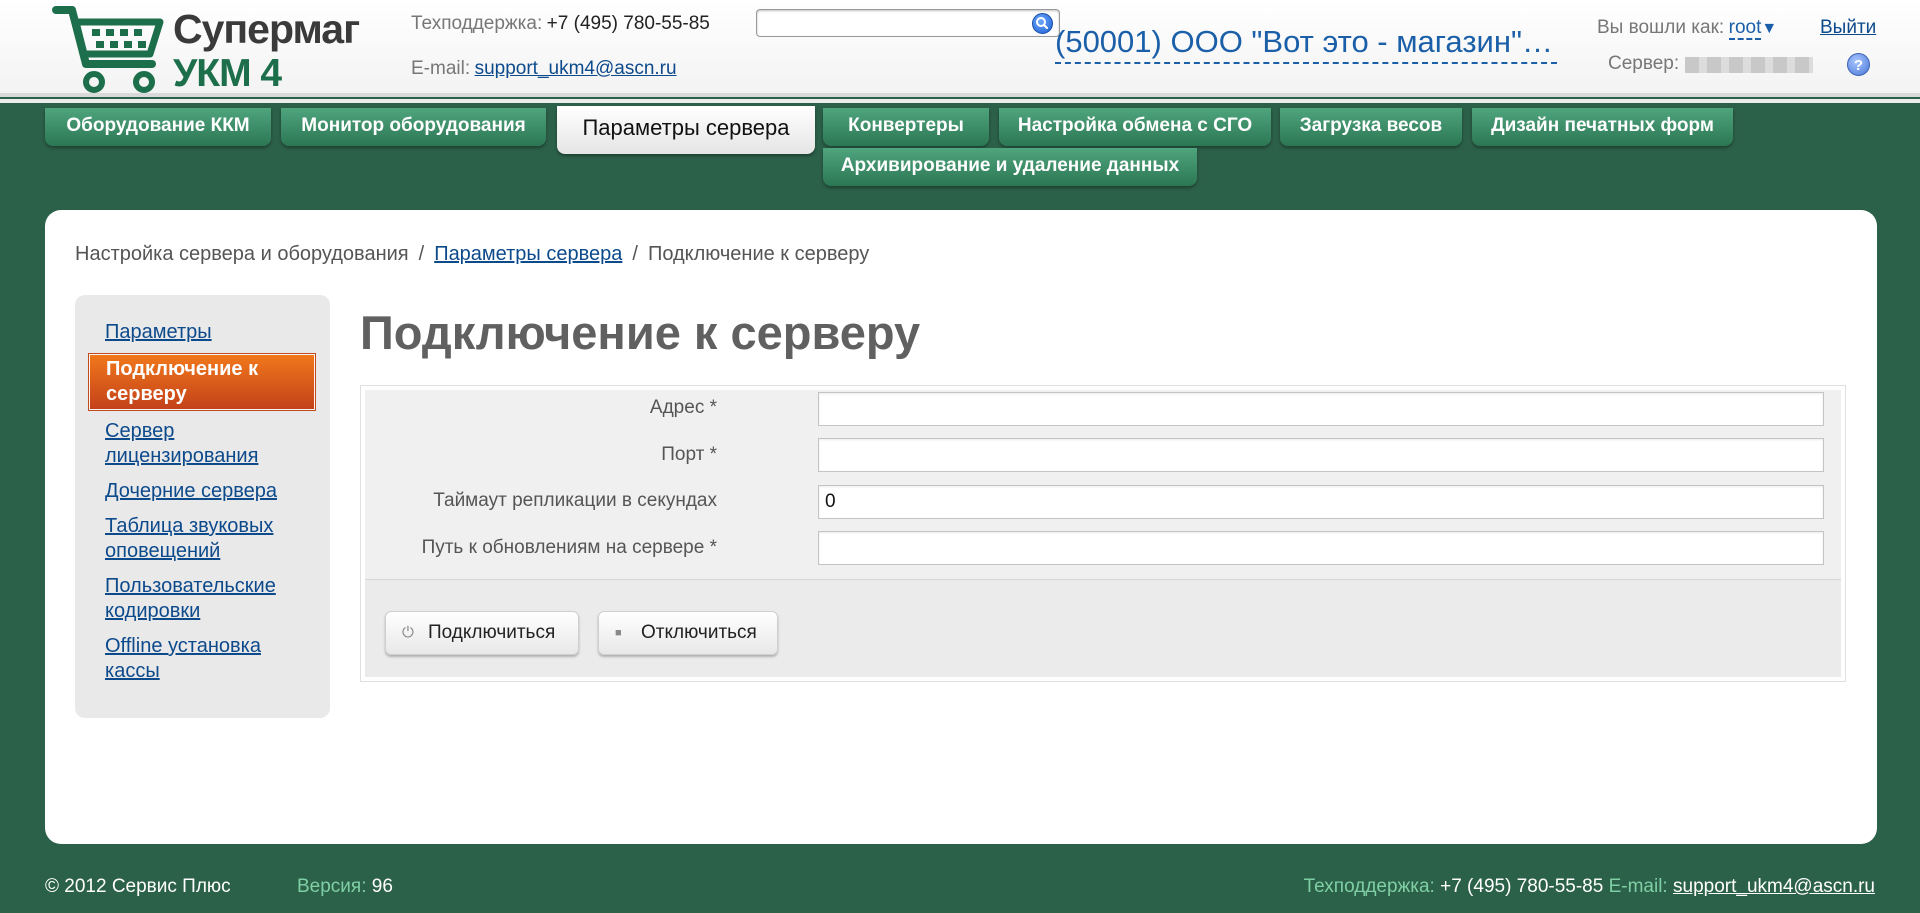 This screenshot has width=1920, height=913. I want to click on support-phone-line: Техподдержка: +7 (495) 780-55-85, so click(560, 24).